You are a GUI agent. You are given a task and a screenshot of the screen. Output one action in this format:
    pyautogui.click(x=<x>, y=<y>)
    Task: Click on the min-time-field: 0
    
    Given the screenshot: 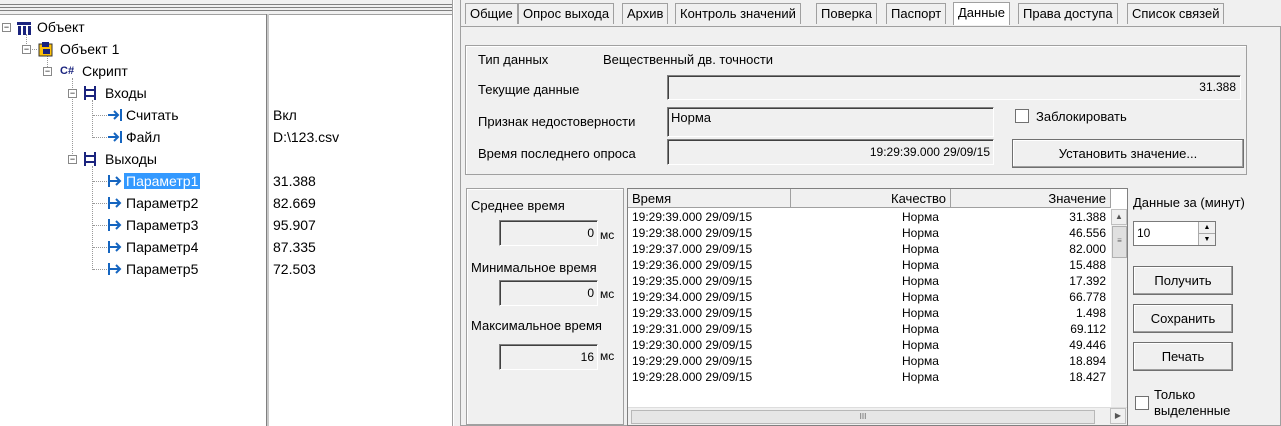 What is the action you would take?
    pyautogui.click(x=548, y=293)
    